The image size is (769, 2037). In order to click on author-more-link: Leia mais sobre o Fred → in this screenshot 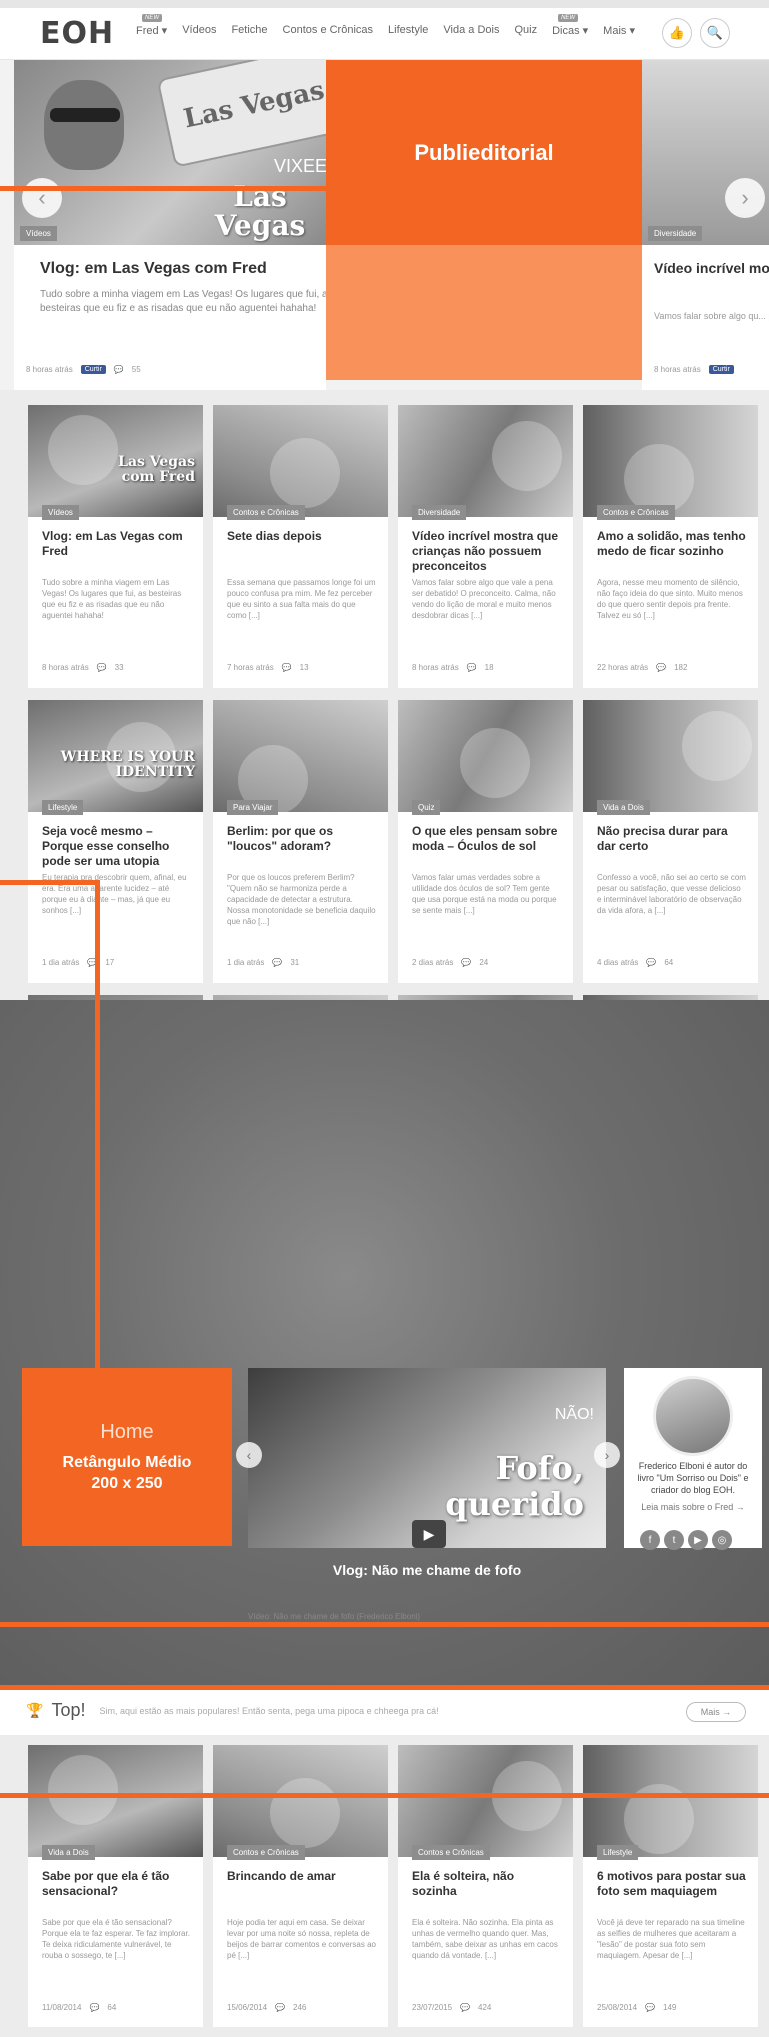, I will do `click(693, 1507)`.